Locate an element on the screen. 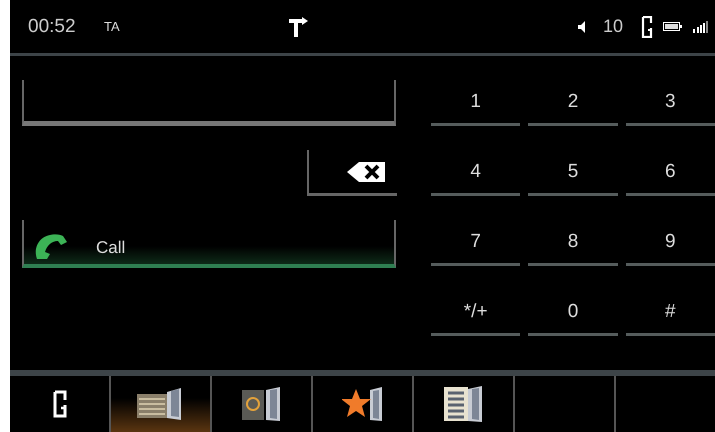  call-button: Call is located at coordinates (209, 244).